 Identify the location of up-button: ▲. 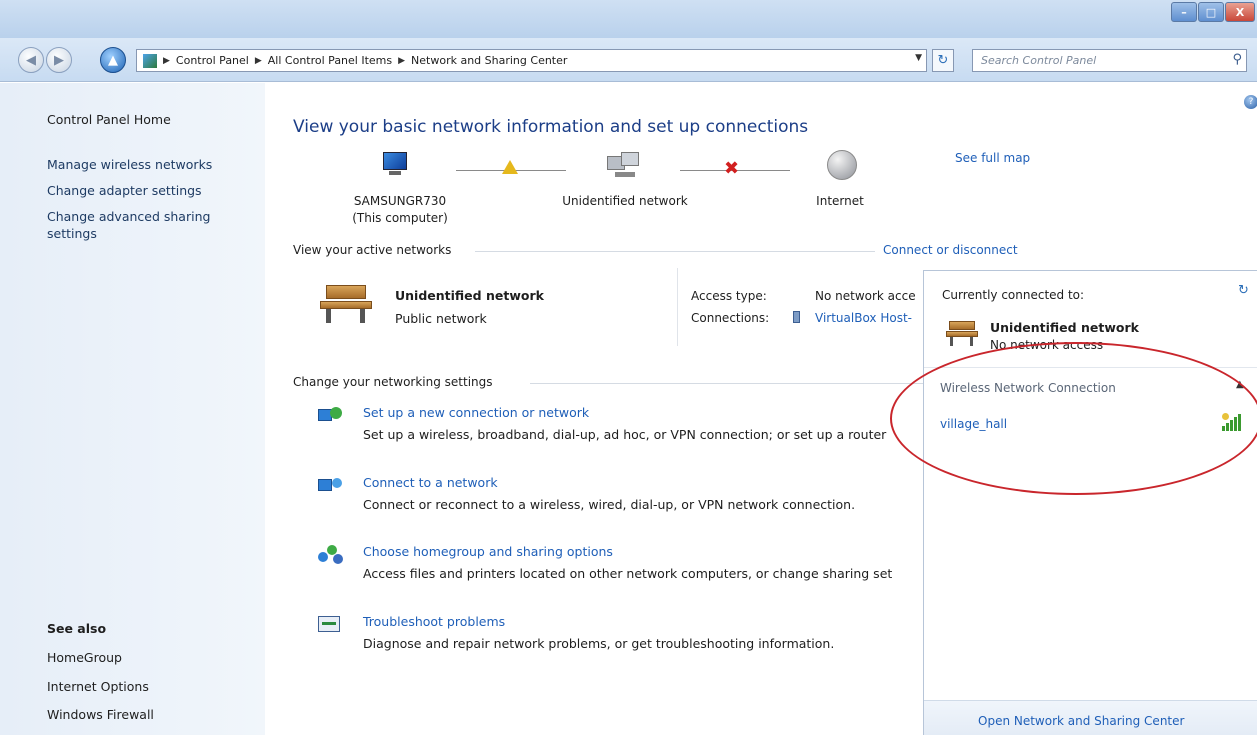
(113, 60).